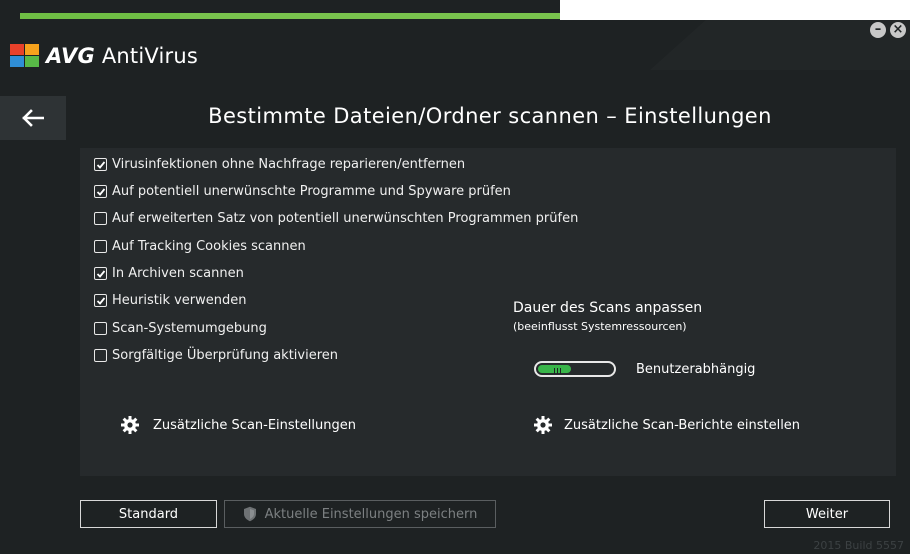 Image resolution: width=910 pixels, height=554 pixels. I want to click on scan-option-label: Sorgfältige Überprüfung aktivieren, so click(225, 355).